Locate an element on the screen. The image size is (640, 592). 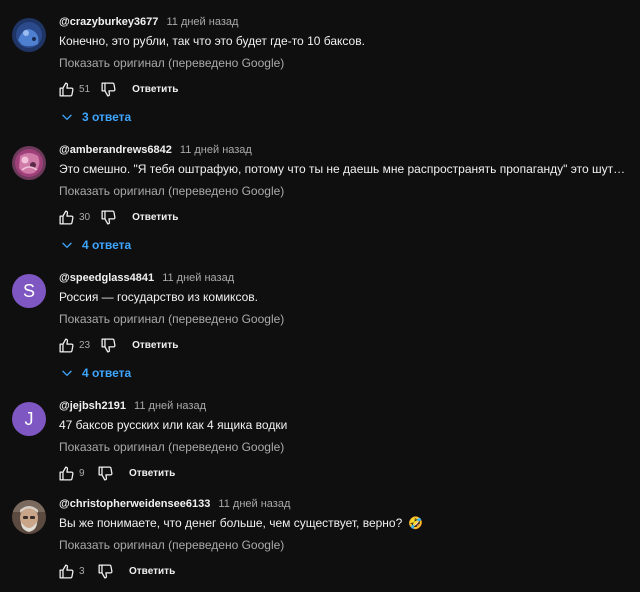
like-count: 51 is located at coordinates (85, 89).